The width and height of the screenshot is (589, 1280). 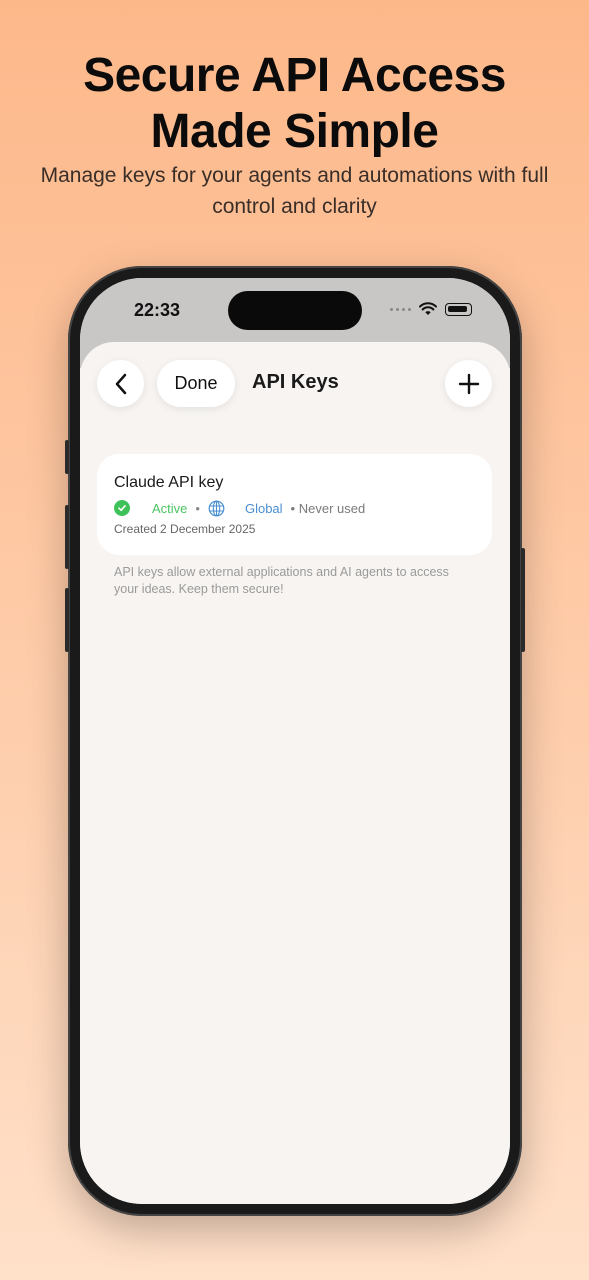 What do you see at coordinates (295, 310) in the screenshot?
I see `dynamic-island` at bounding box center [295, 310].